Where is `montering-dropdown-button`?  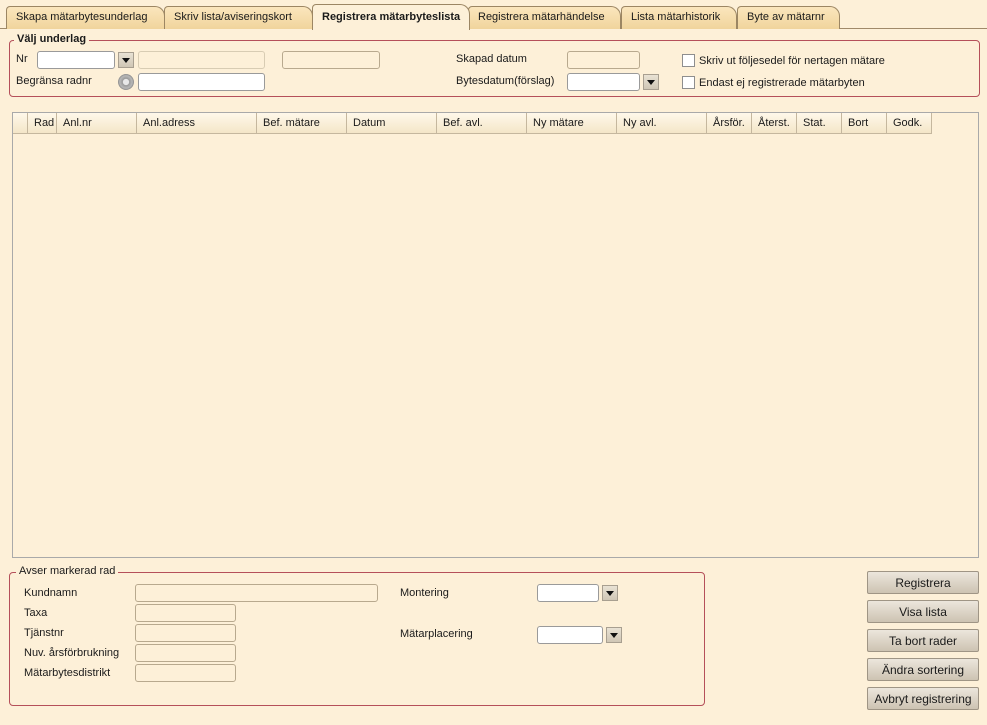
montering-dropdown-button is located at coordinates (610, 593).